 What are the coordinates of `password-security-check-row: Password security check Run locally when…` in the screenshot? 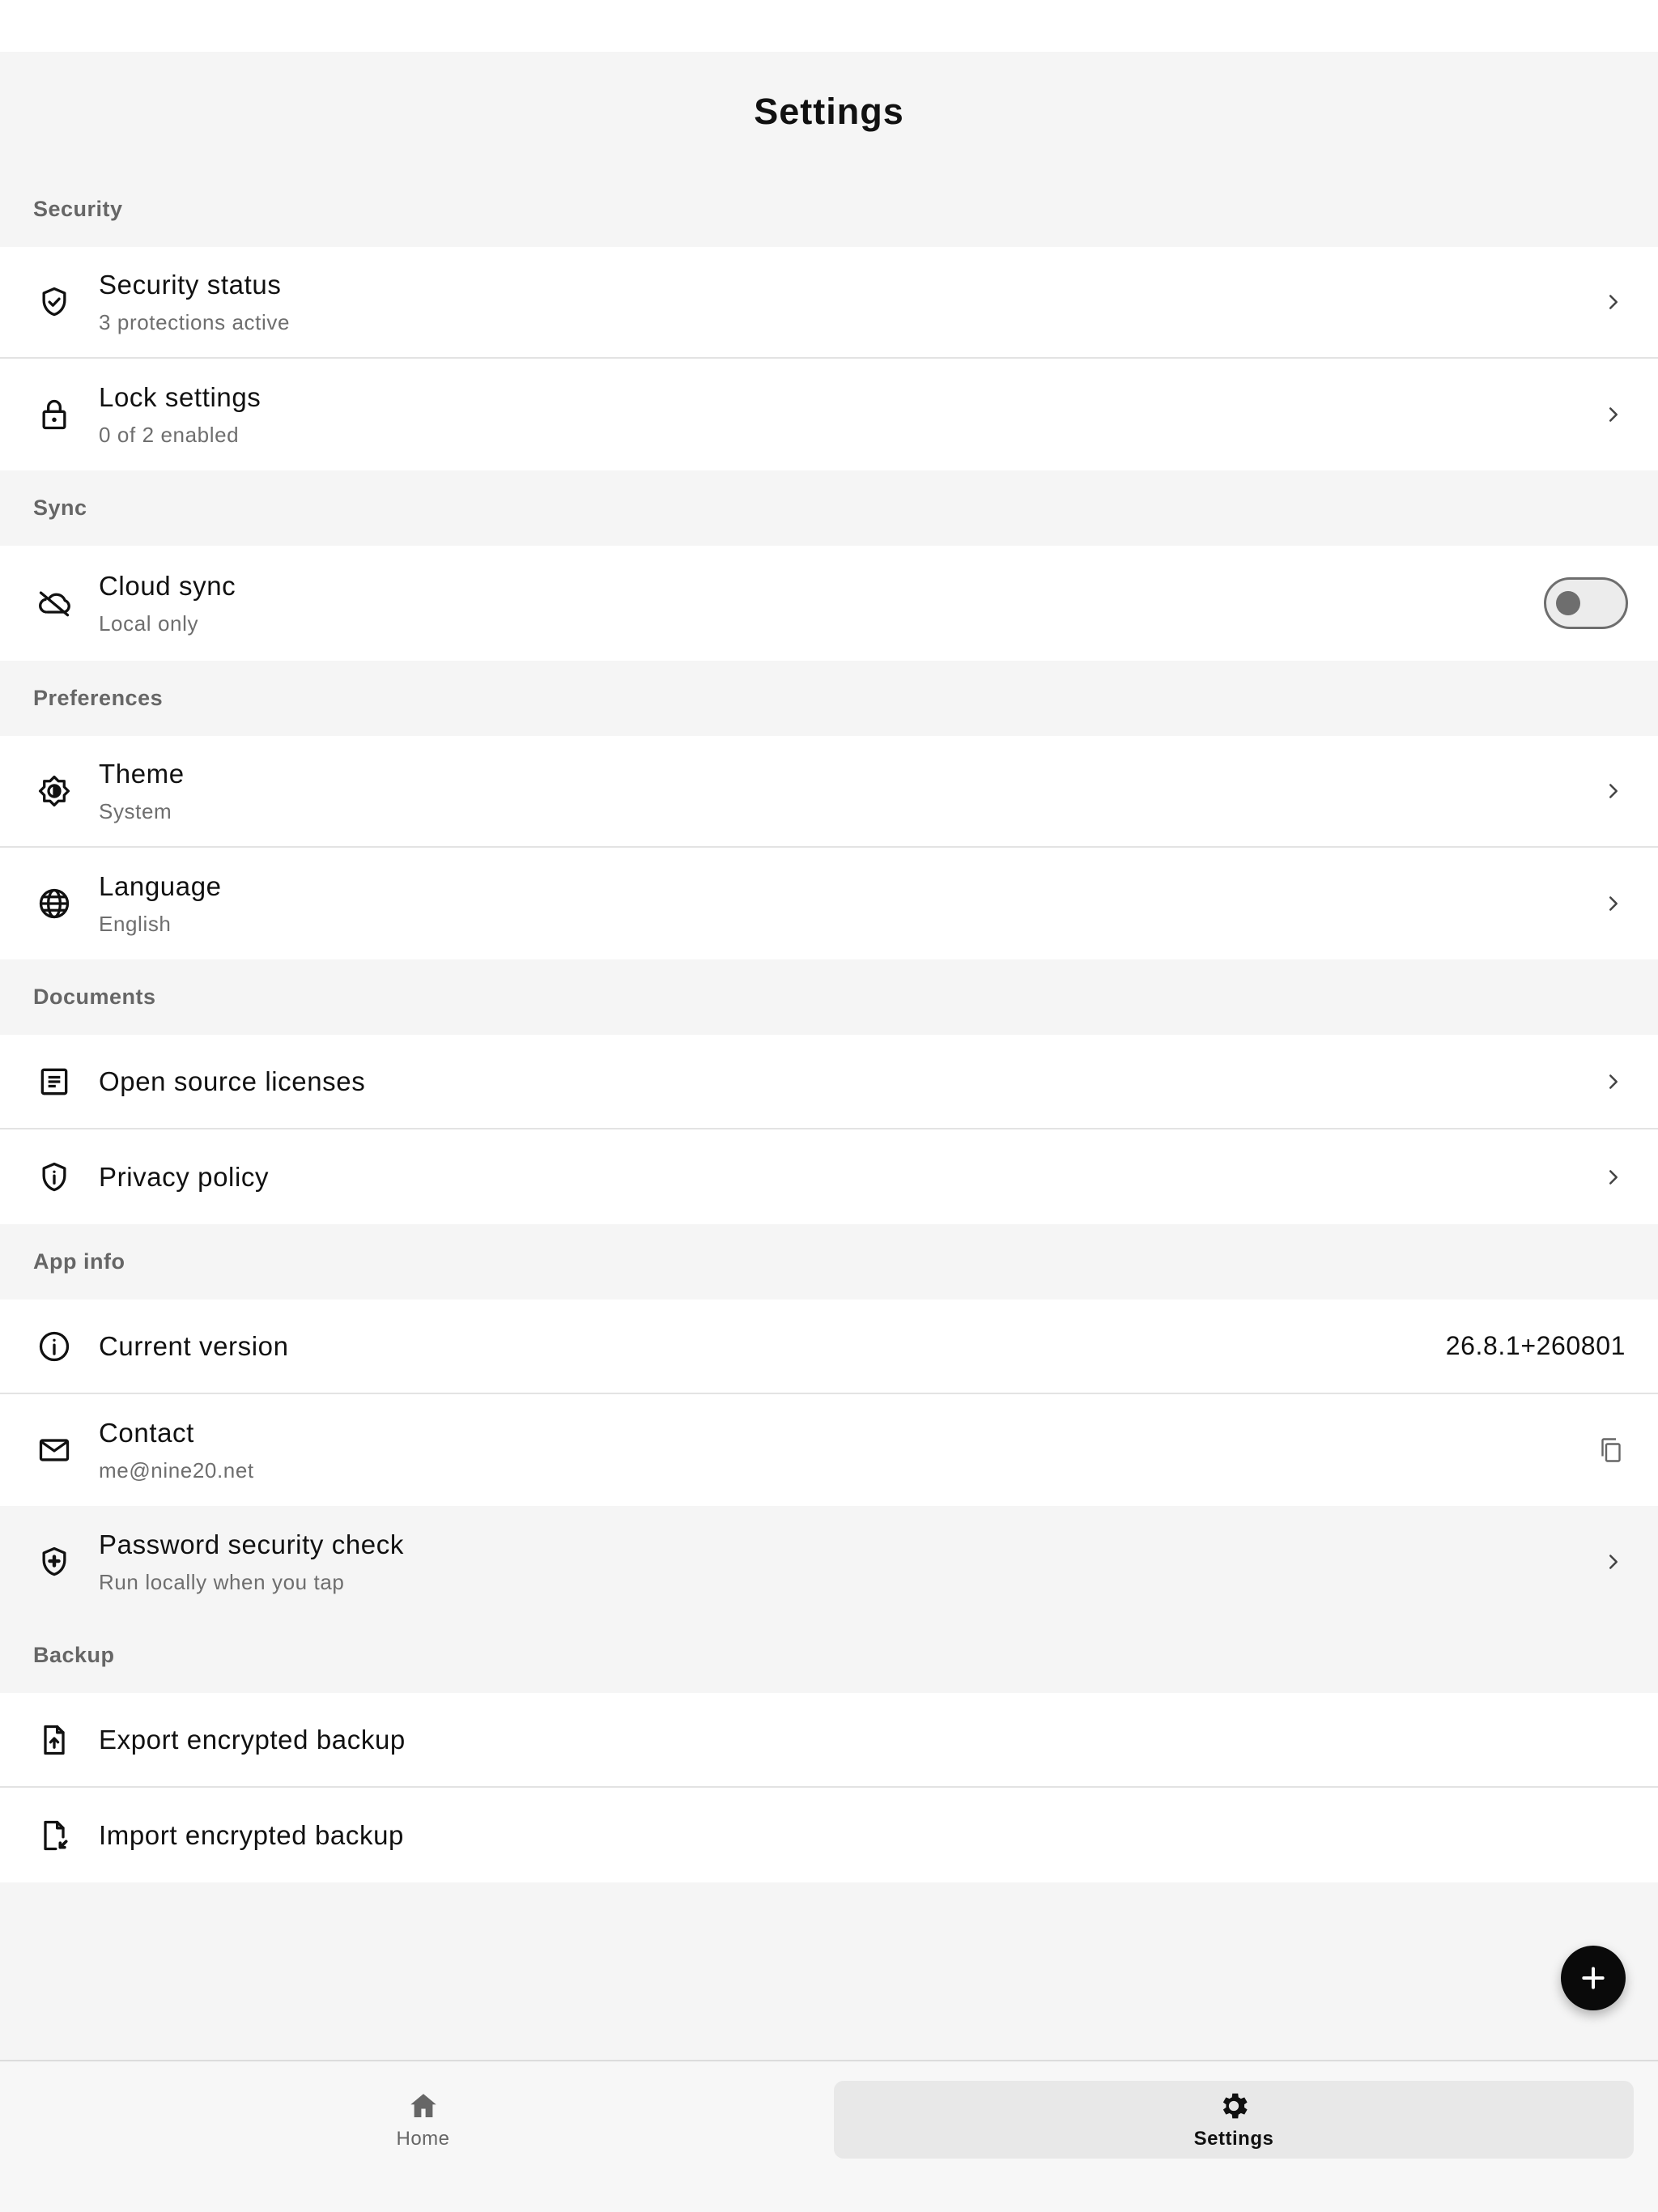 It's located at (829, 1562).